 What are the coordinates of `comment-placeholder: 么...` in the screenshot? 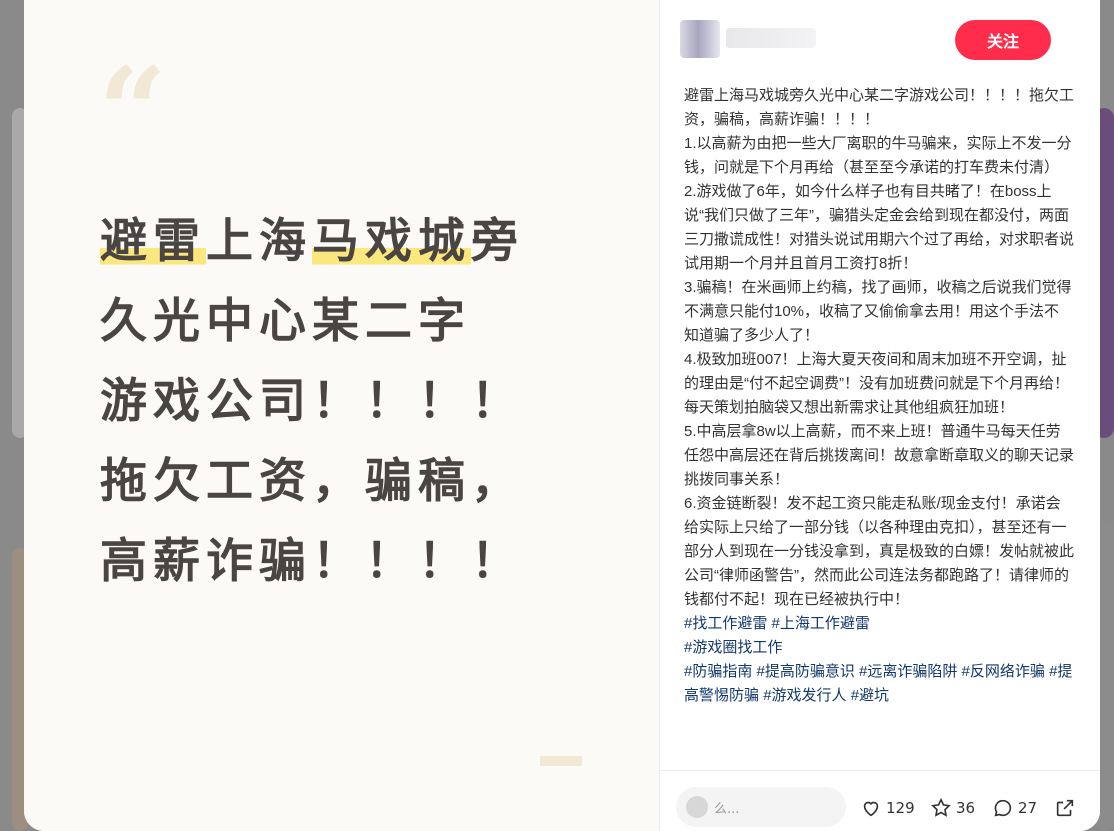 It's located at (727, 809).